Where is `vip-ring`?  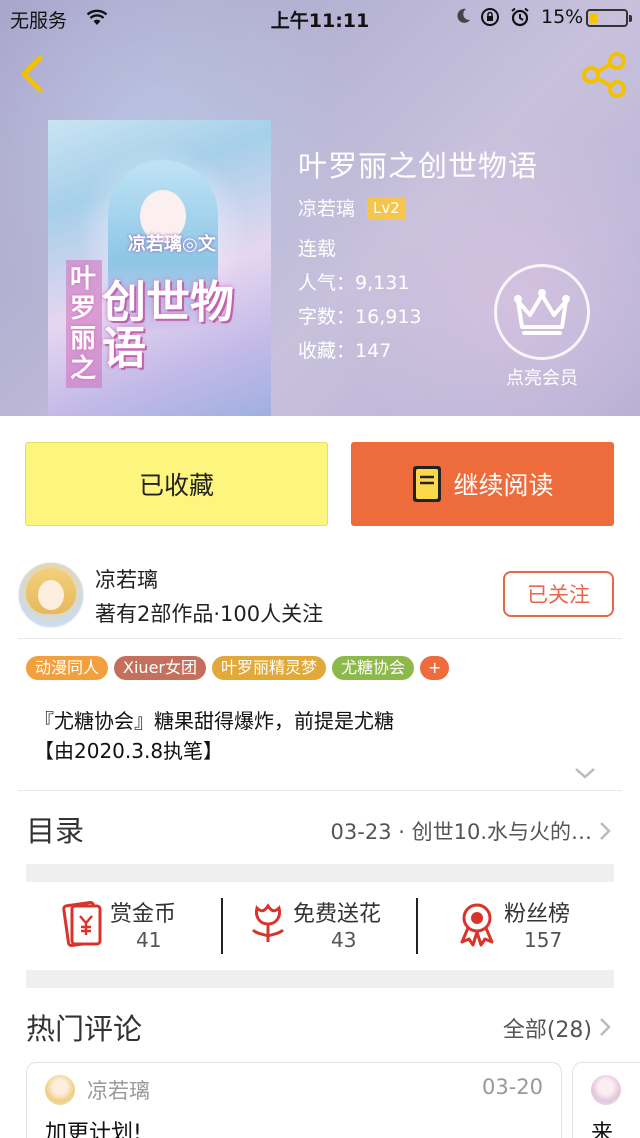 vip-ring is located at coordinates (542, 312).